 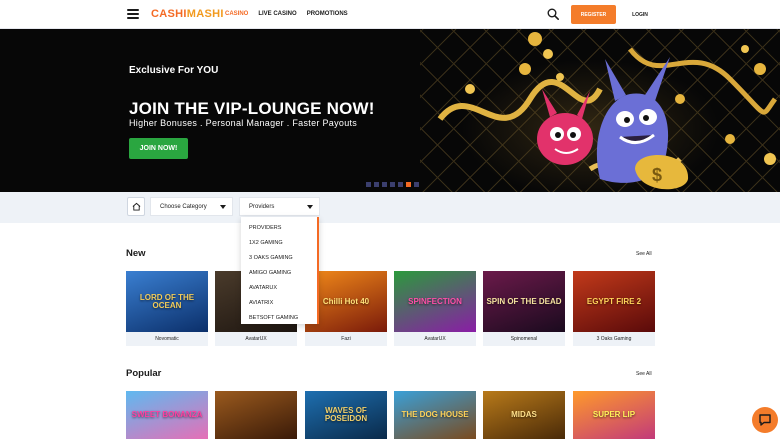 I want to click on game-card: WAVES OF POSEIDON, so click(x=346, y=415).